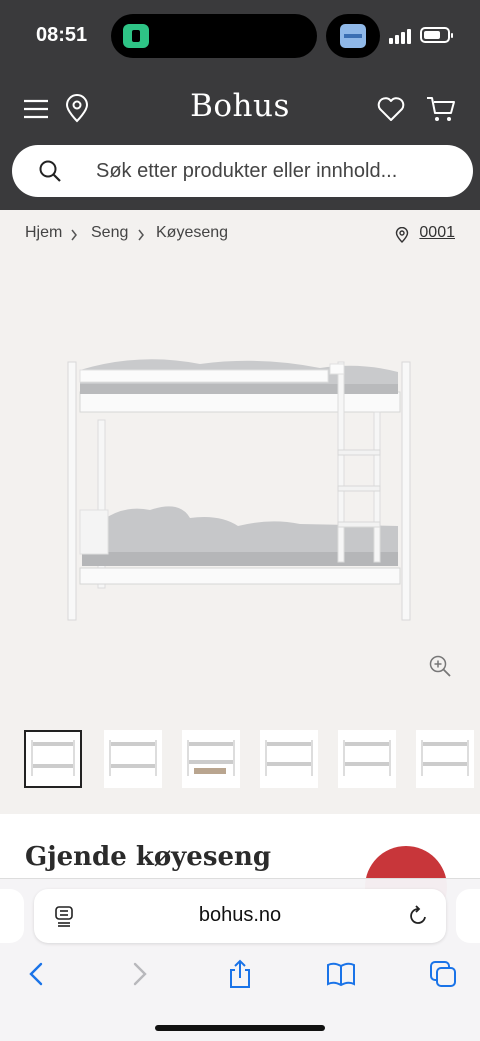  What do you see at coordinates (443, 974) in the screenshot?
I see `tabs-icon` at bounding box center [443, 974].